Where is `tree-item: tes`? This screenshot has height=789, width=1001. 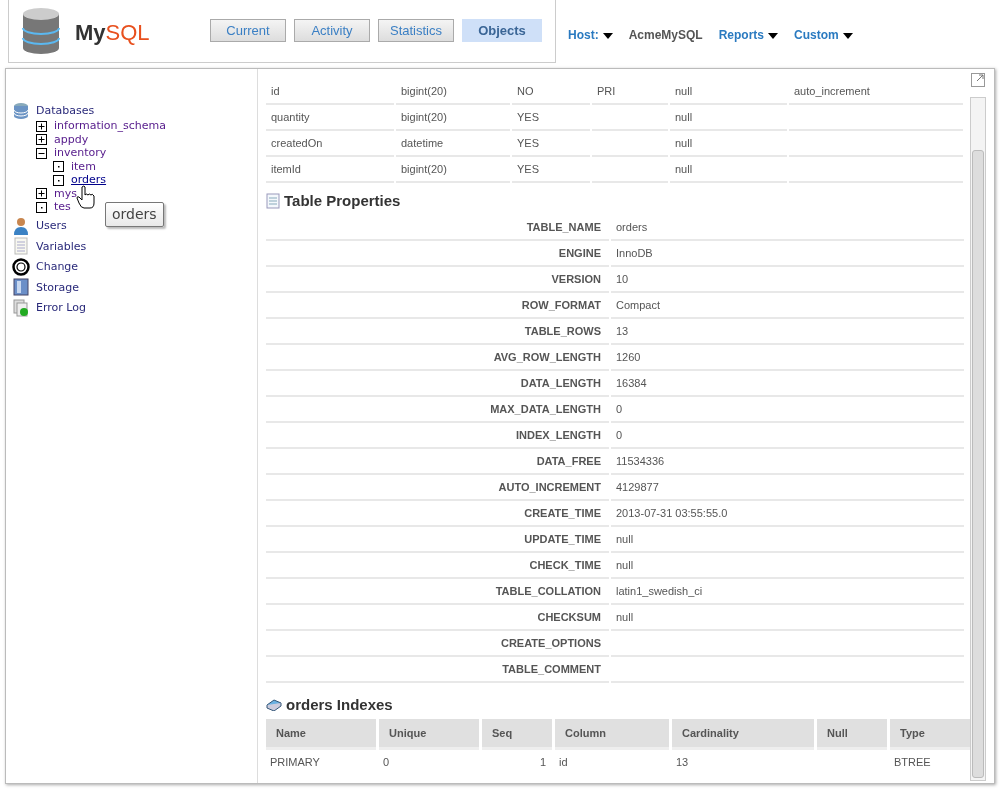
tree-item: tes is located at coordinates (62, 207).